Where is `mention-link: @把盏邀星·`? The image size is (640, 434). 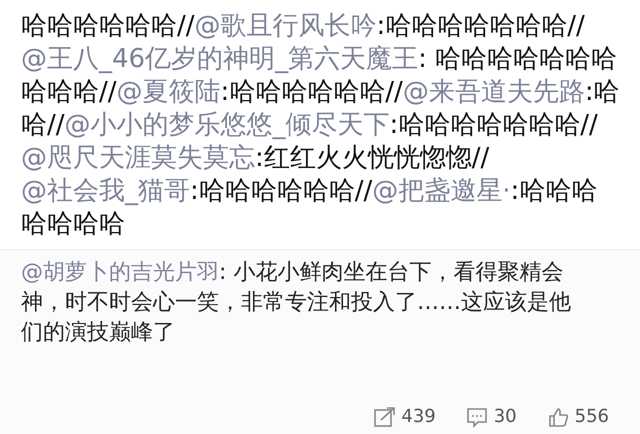 mention-link: @把盏邀星· is located at coordinates (441, 191).